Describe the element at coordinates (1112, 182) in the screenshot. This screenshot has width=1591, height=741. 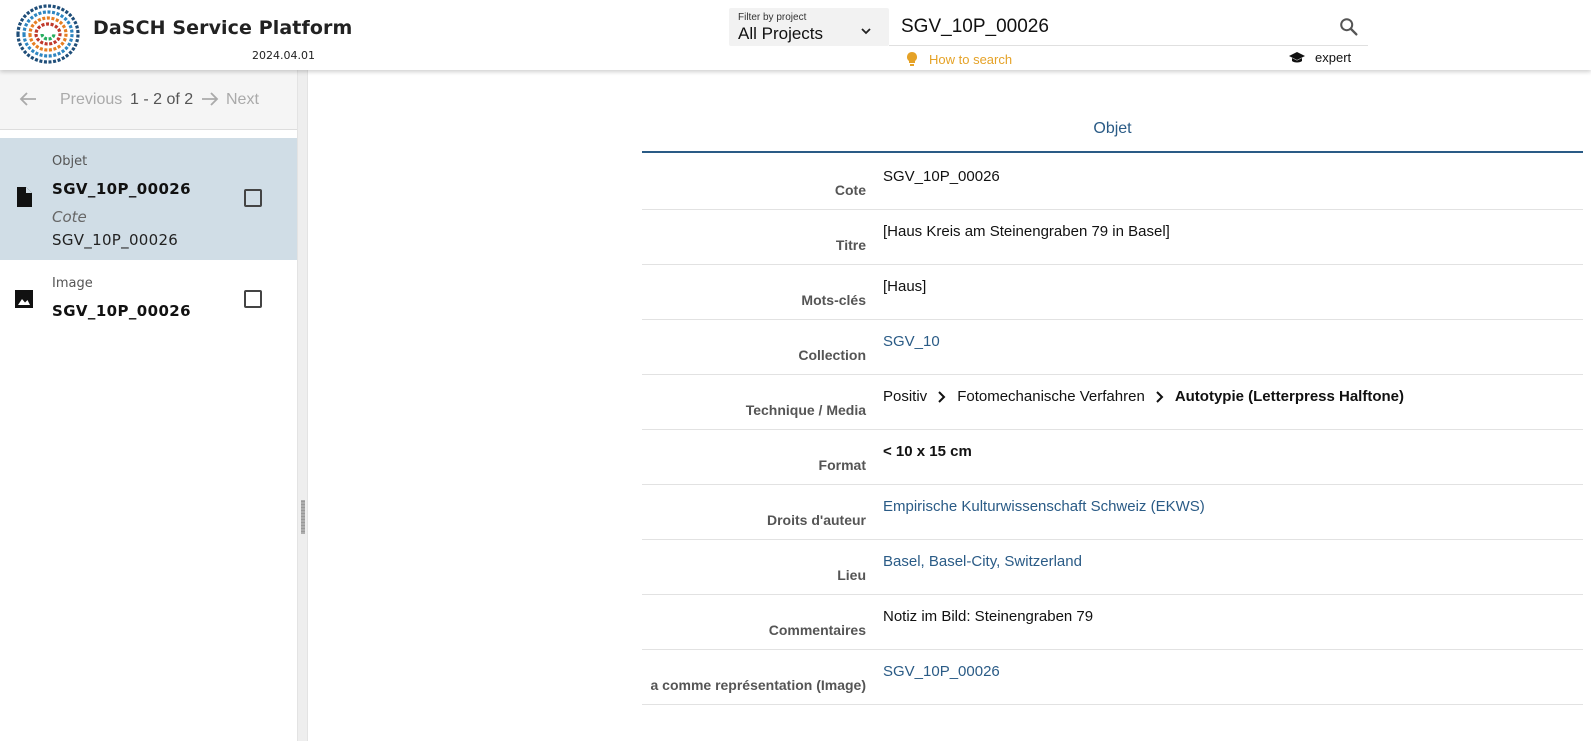
I see `property-row: Cote SGV_10P_00026` at that location.